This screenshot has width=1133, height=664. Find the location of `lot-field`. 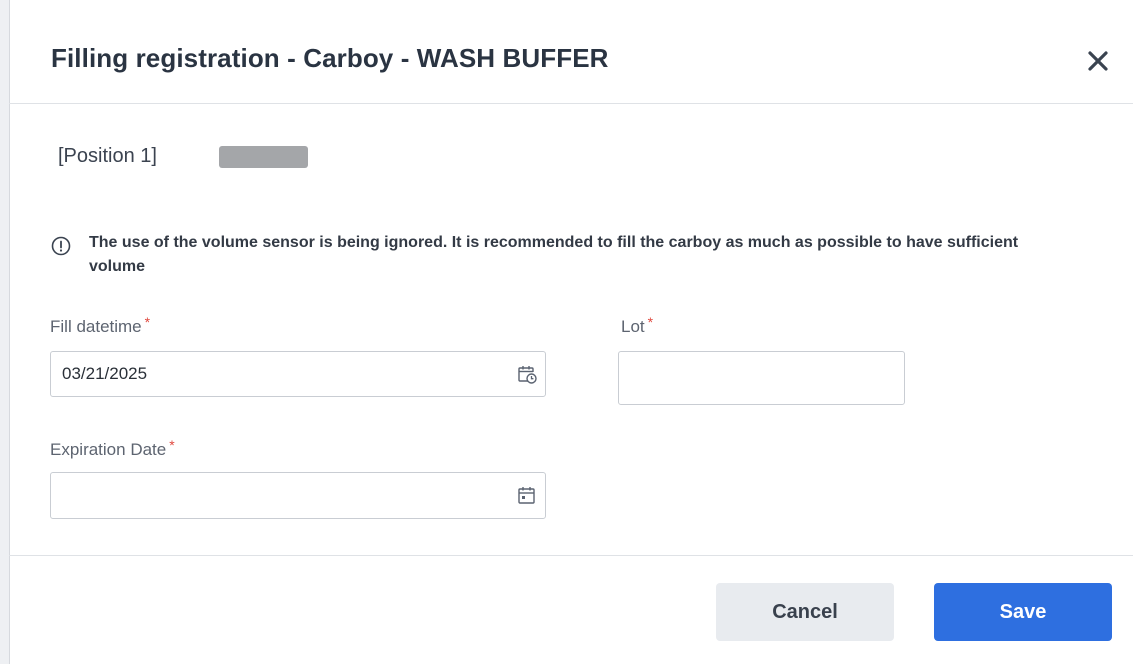

lot-field is located at coordinates (761, 378).